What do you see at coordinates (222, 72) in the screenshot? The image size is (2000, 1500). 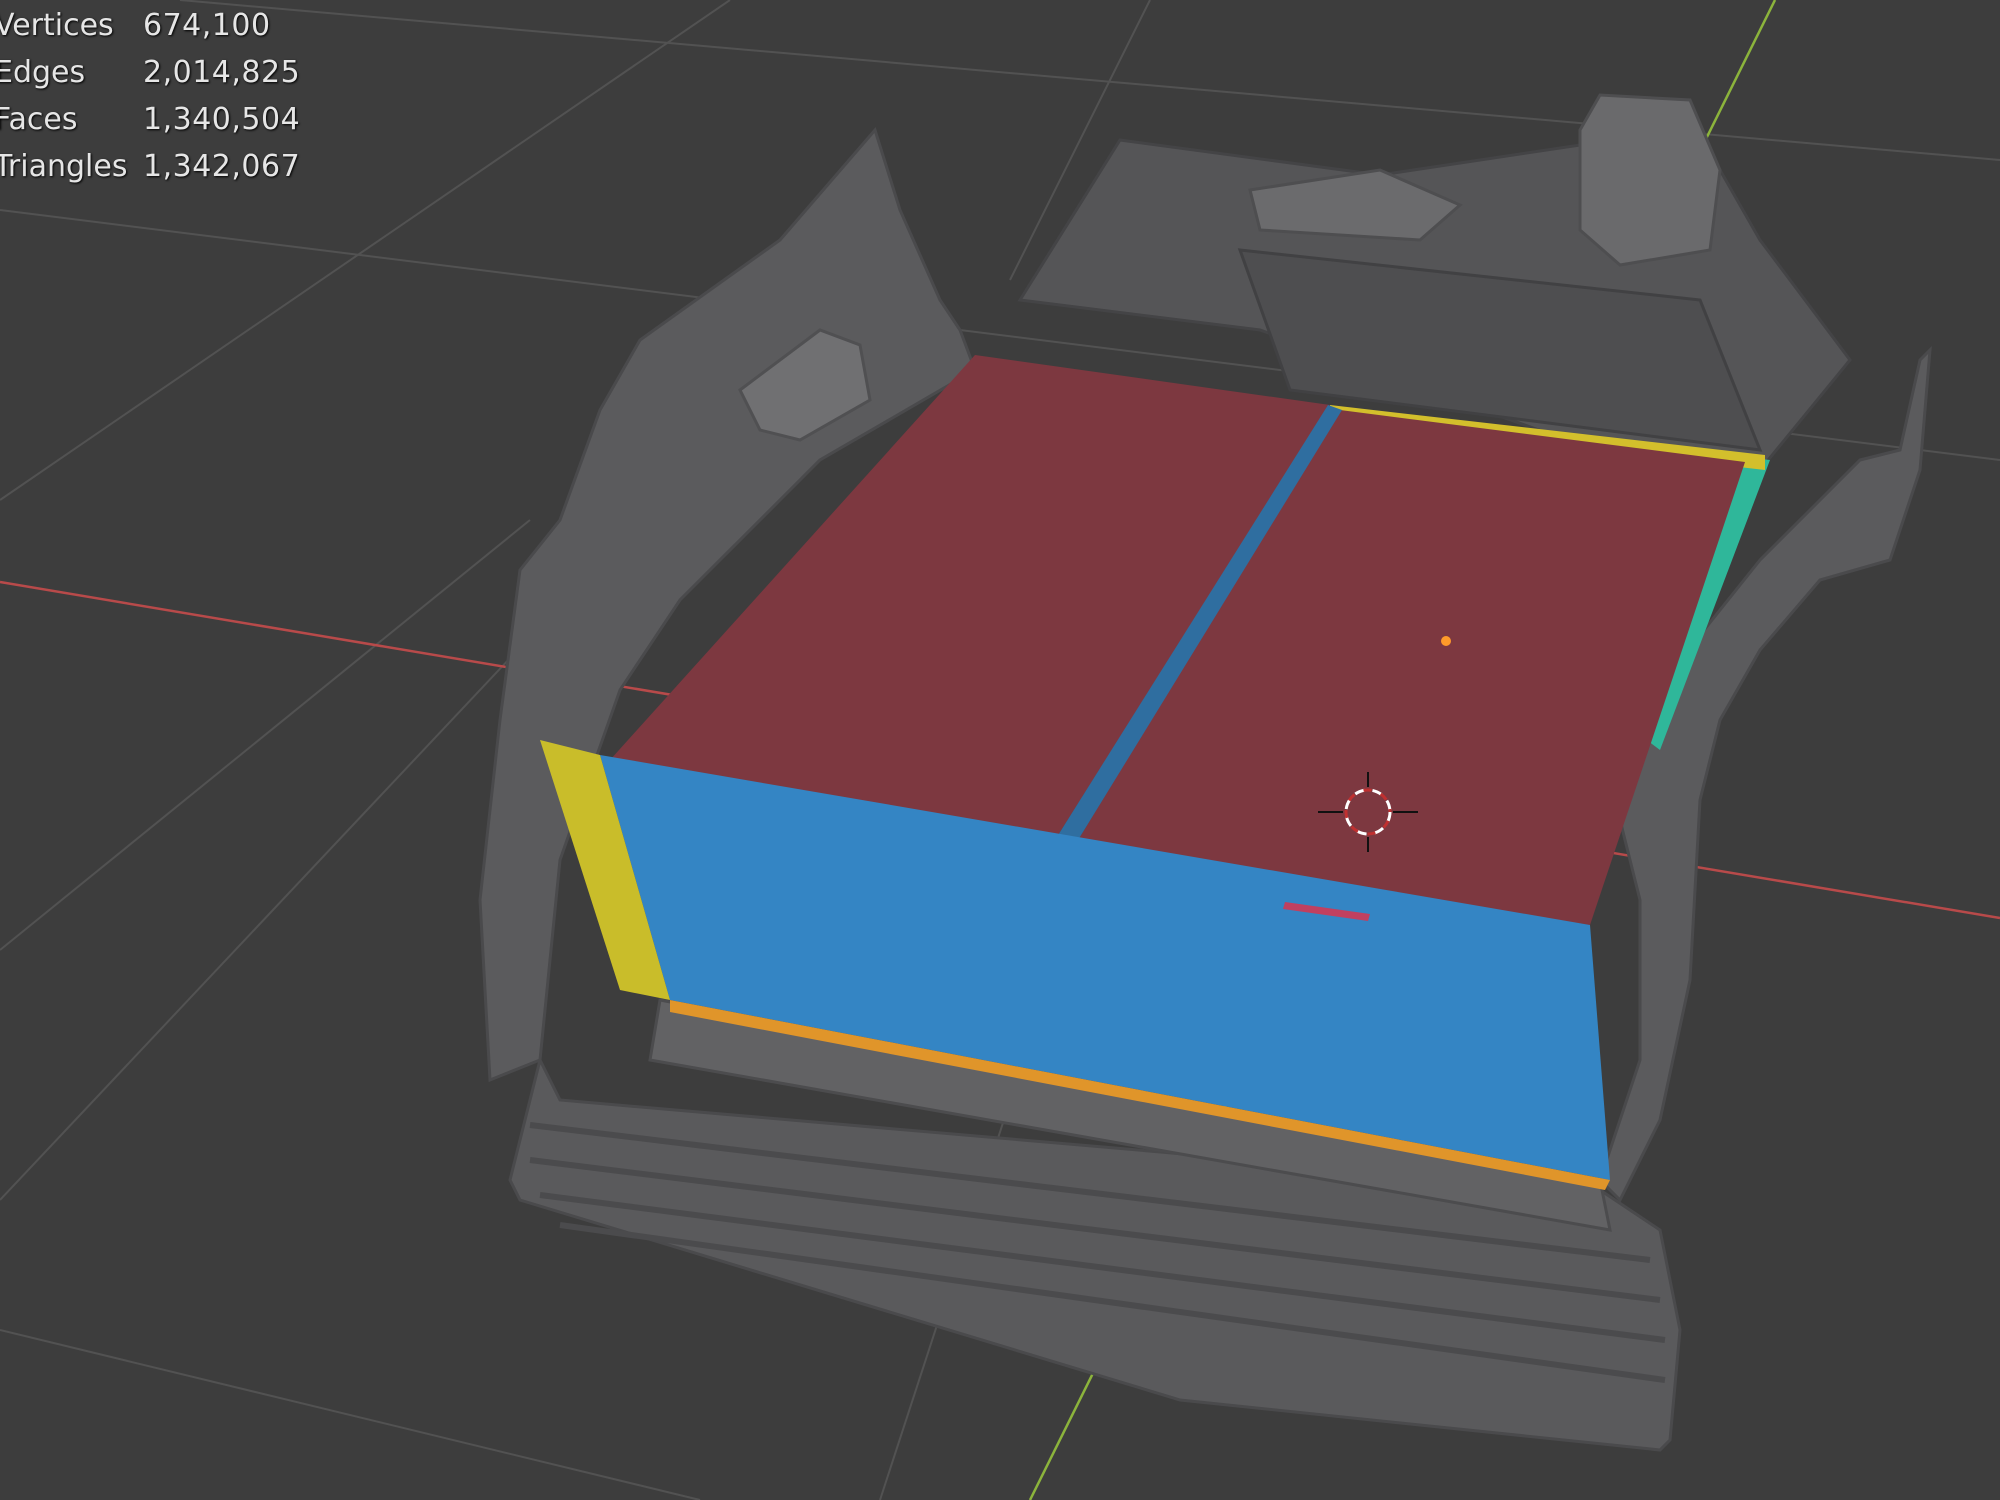 I see `stat-edges-value: 2,014,825` at bounding box center [222, 72].